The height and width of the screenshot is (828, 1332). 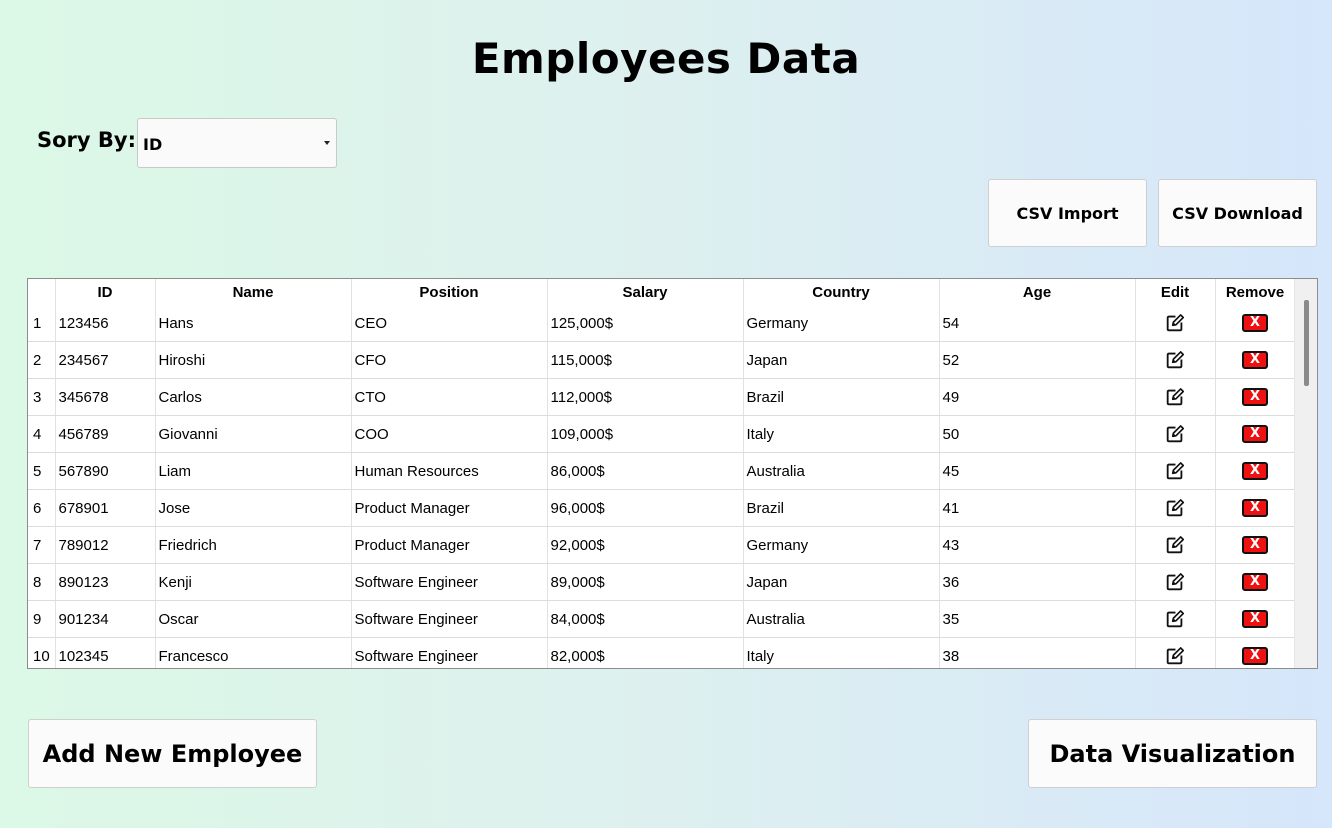 What do you see at coordinates (253, 292) in the screenshot?
I see `column-header-name: Name` at bounding box center [253, 292].